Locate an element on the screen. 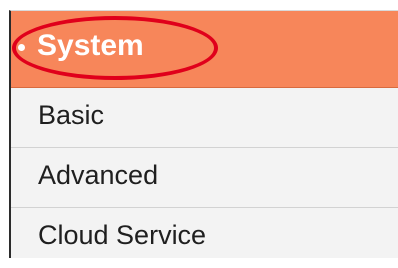  sidebar-item-label: Cloud Service is located at coordinates (122, 235).